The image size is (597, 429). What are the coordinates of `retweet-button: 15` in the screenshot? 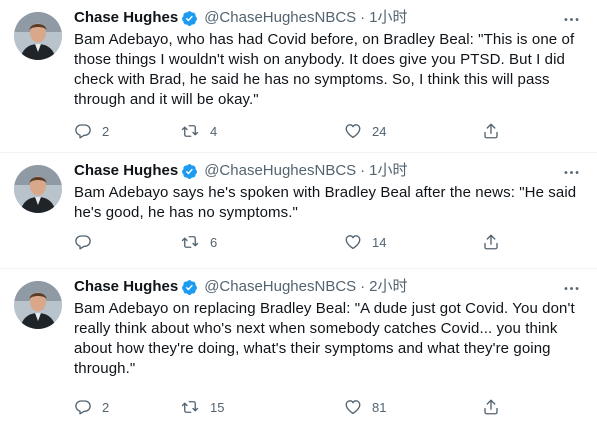 It's located at (202, 407).